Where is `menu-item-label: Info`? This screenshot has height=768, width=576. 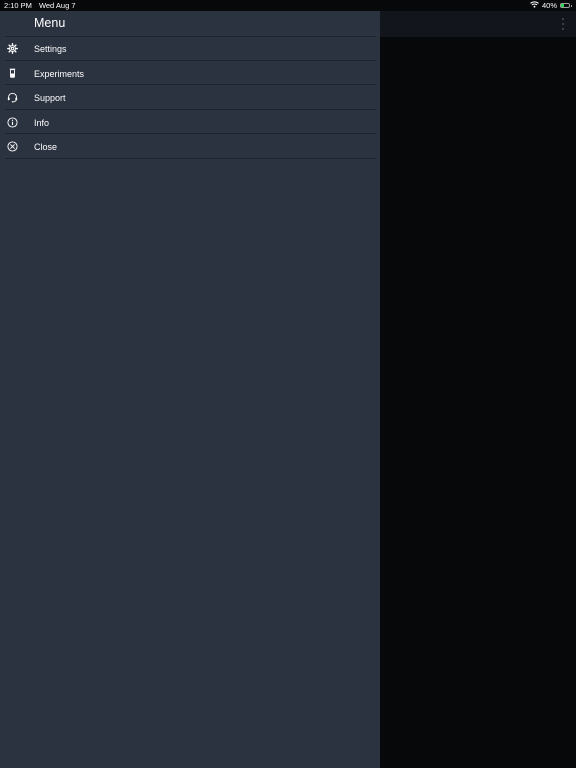 menu-item-label: Info is located at coordinates (42, 122).